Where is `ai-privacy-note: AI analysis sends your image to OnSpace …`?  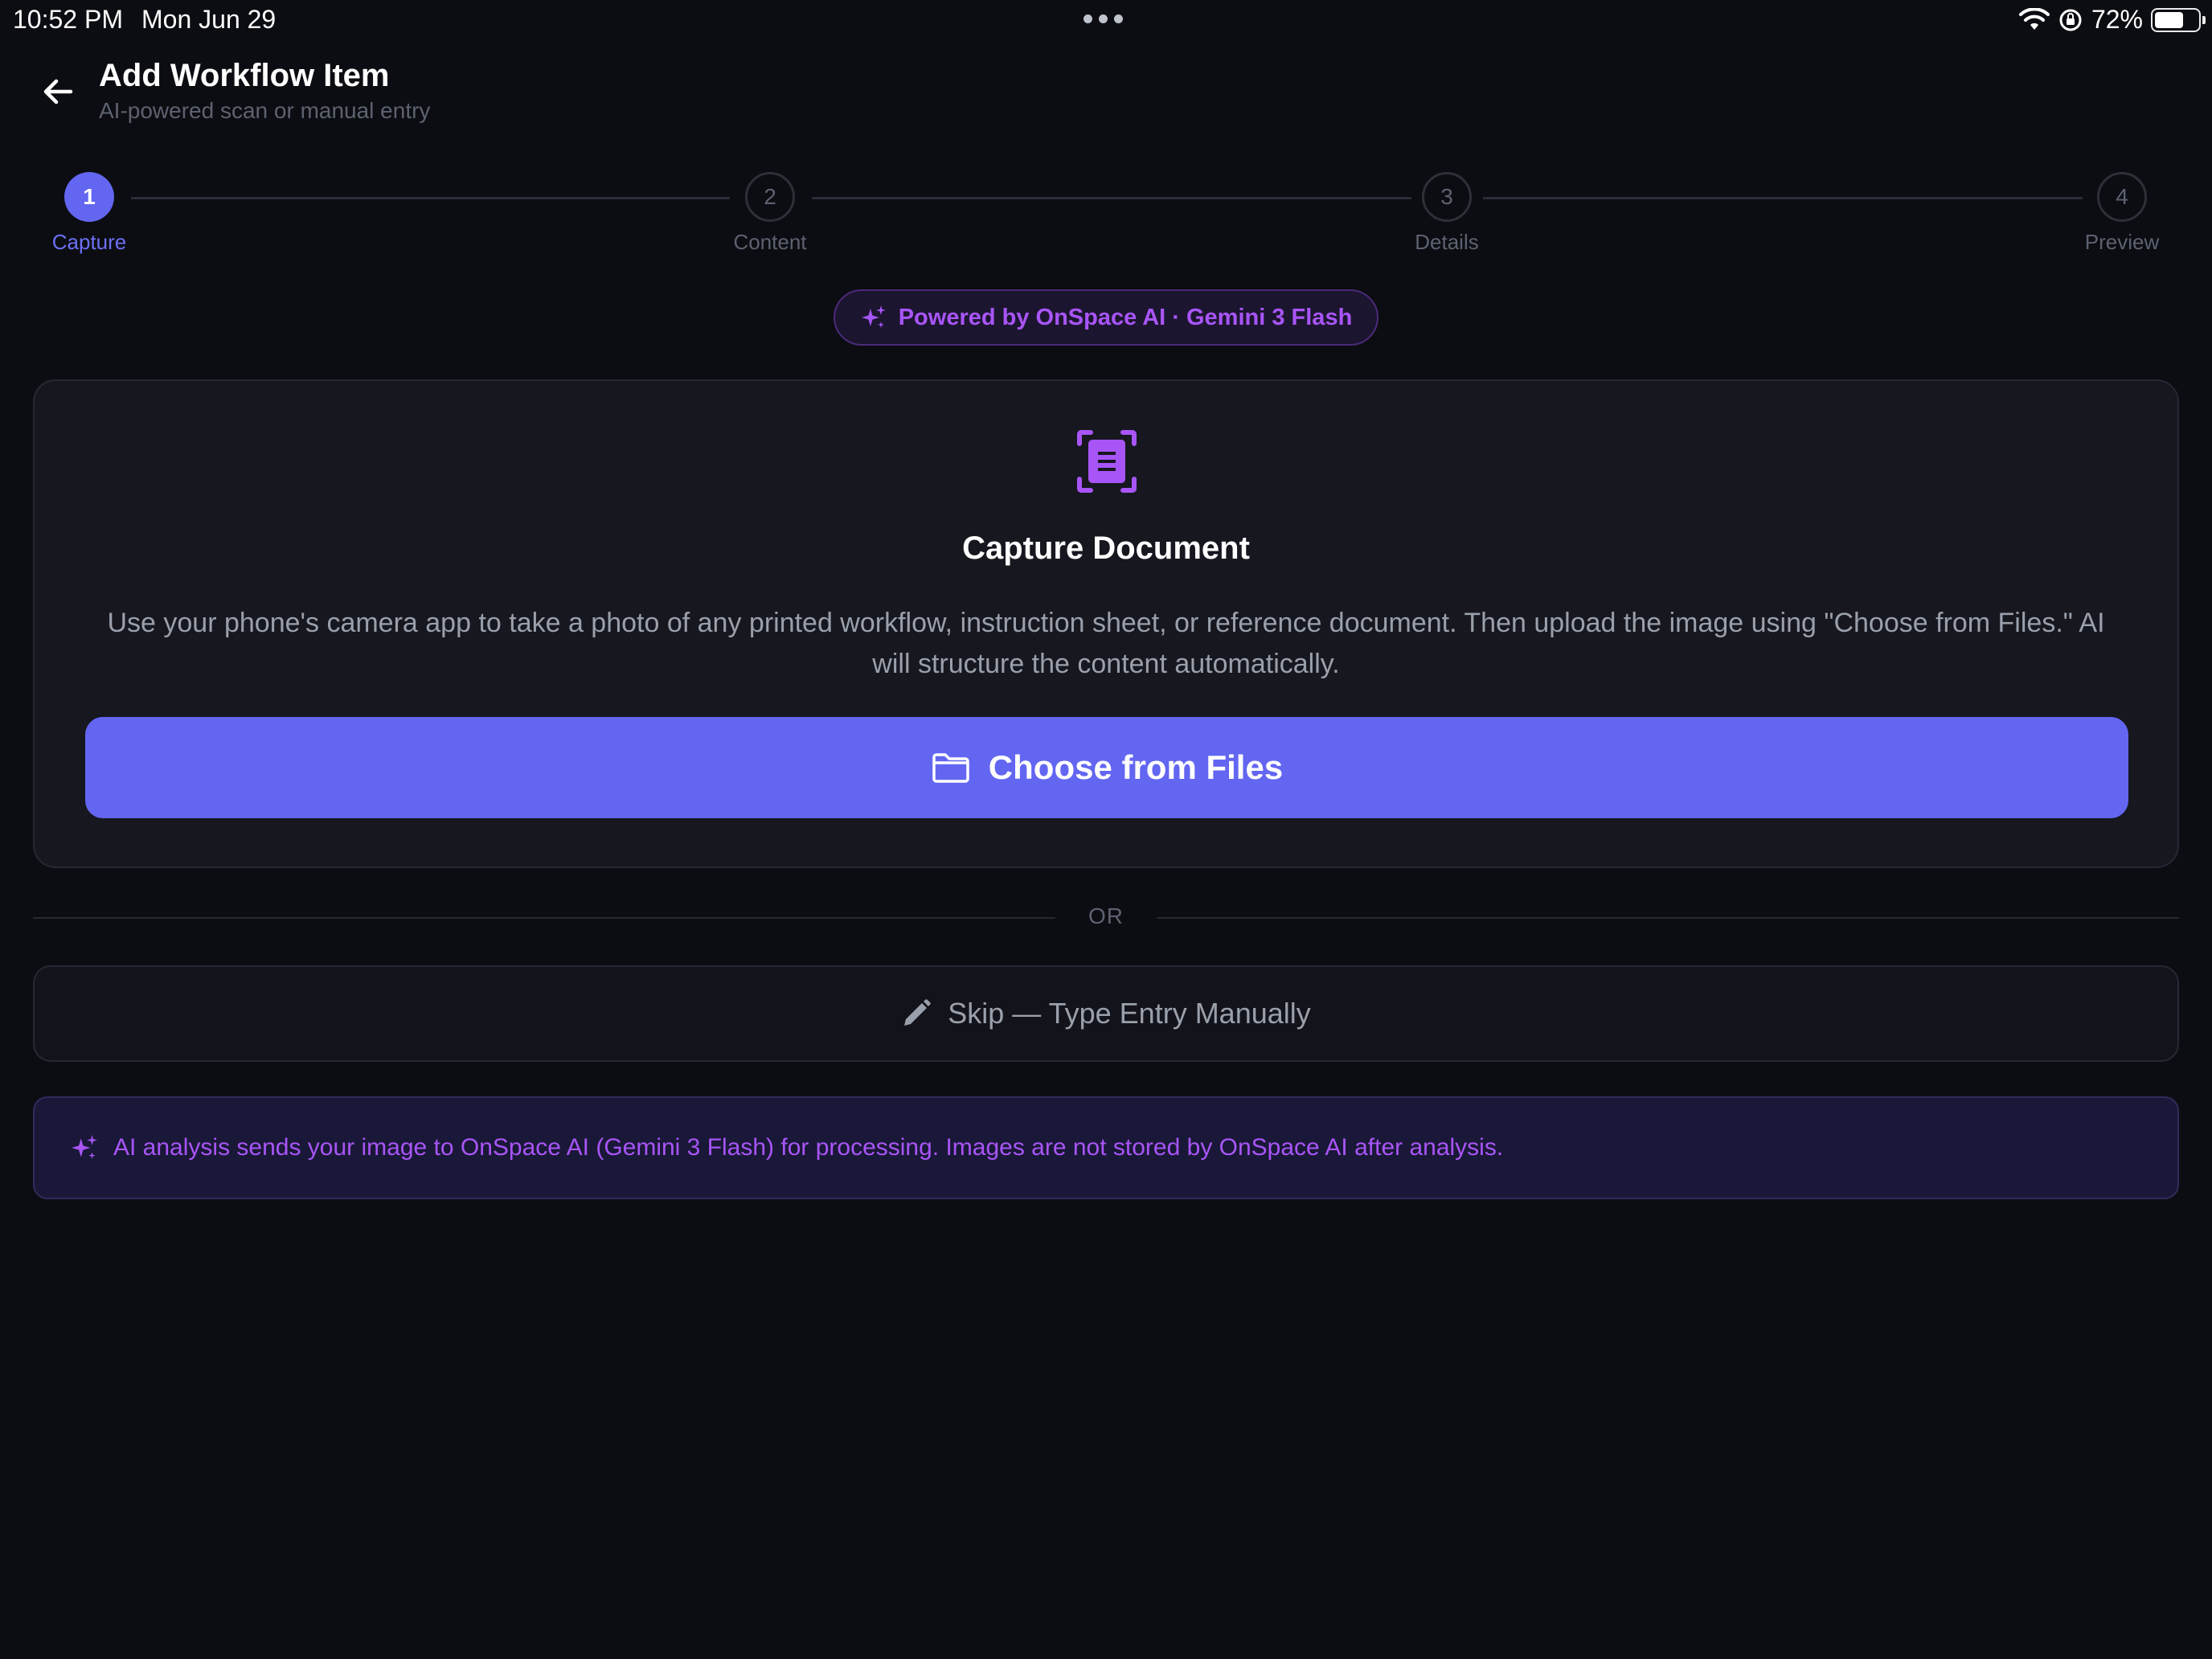
ai-privacy-note: AI analysis sends your image to OnSpace … is located at coordinates (1106, 1147).